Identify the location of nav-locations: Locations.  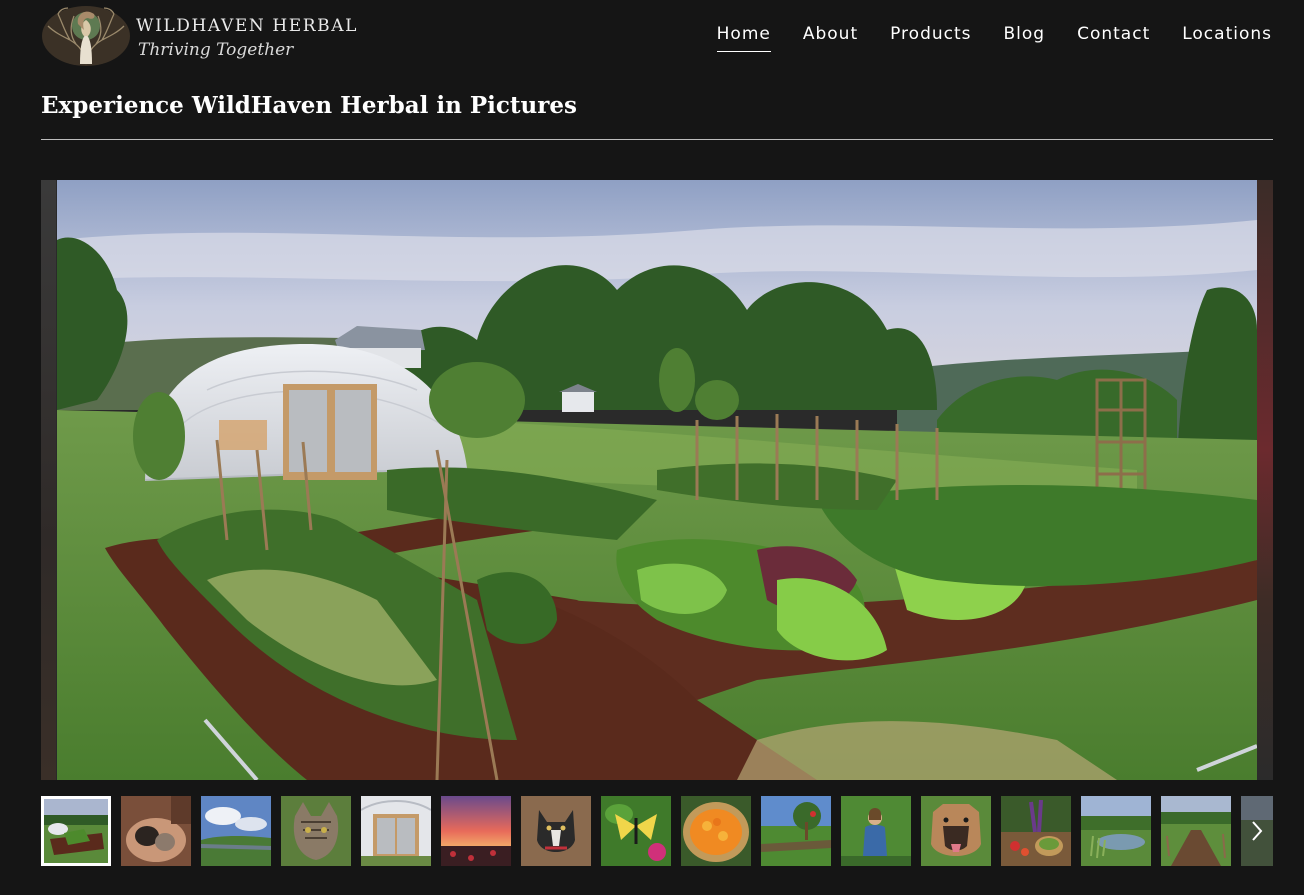
(1219, 38).